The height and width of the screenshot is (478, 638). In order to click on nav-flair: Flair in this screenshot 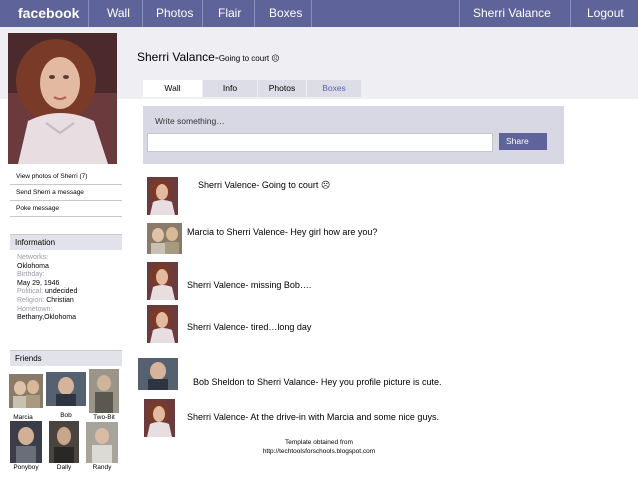, I will do `click(229, 13)`.